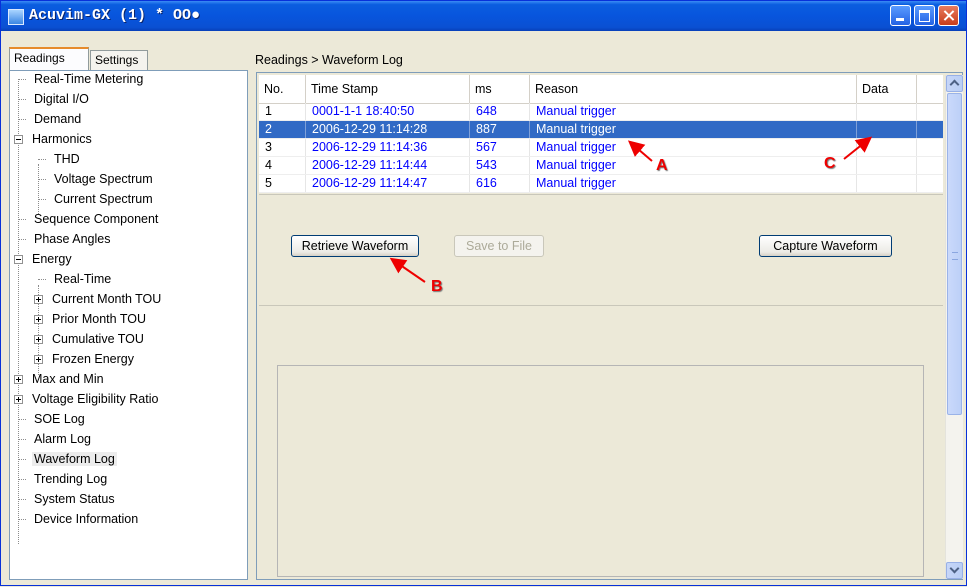 The height and width of the screenshot is (587, 967). I want to click on tree-item-prior-month-tou: Prior Month TOU, so click(89, 319).